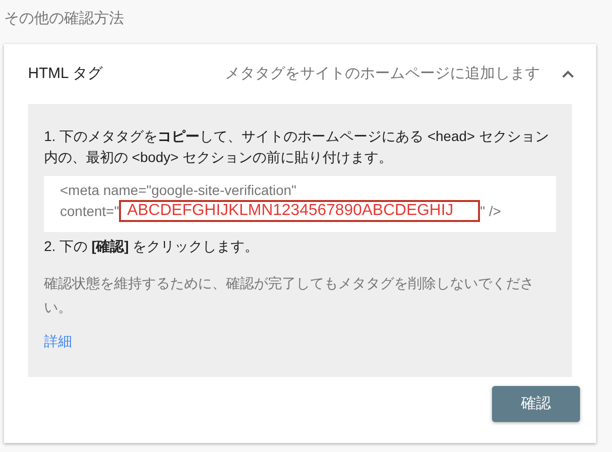 The height and width of the screenshot is (452, 612). Describe the element at coordinates (382, 74) in the screenshot. I see `method-description: メタタグをサイトのホームページに追加します` at that location.